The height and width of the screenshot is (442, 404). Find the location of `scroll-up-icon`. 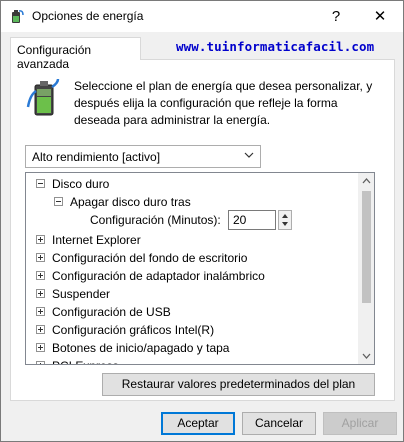

scroll-up-icon is located at coordinates (366, 181).